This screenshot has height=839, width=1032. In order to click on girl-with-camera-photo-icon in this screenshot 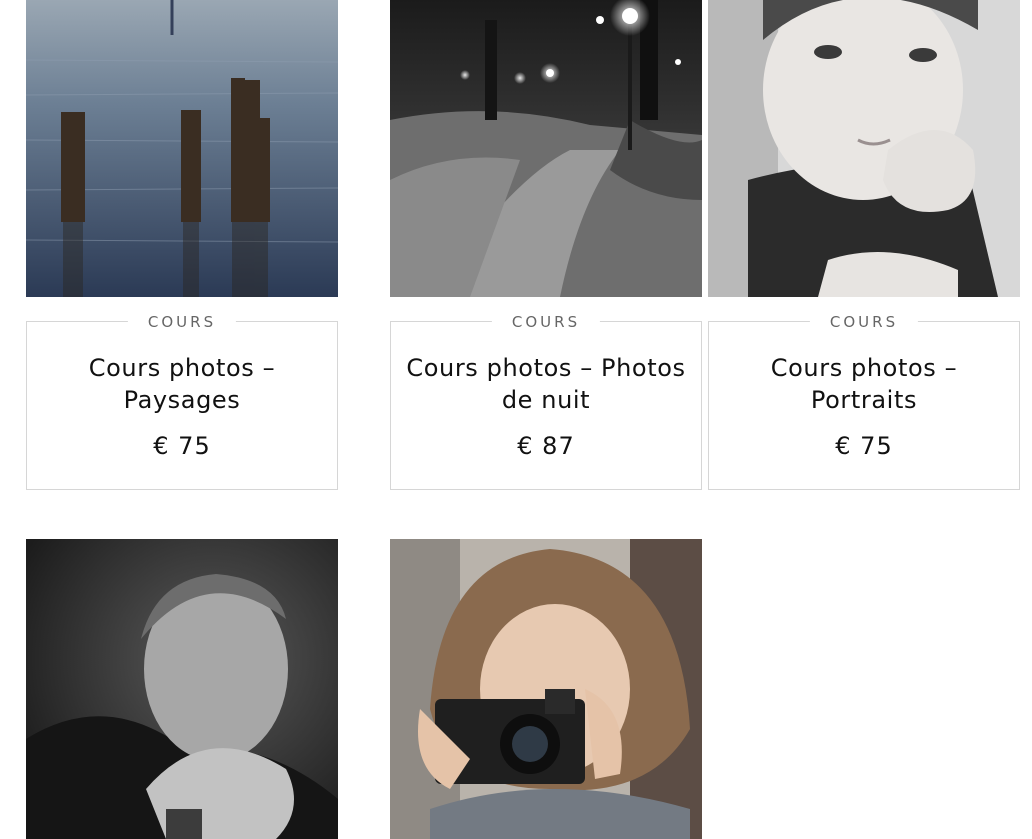, I will do `click(546, 689)`.